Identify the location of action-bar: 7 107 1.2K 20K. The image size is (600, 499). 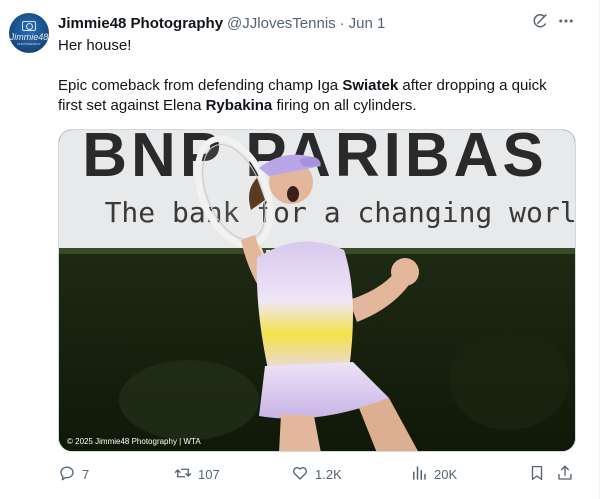
(318, 474).